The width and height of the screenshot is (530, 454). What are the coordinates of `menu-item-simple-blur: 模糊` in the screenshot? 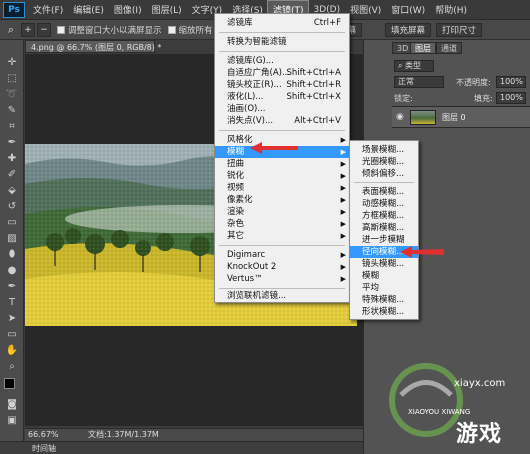 It's located at (384, 276).